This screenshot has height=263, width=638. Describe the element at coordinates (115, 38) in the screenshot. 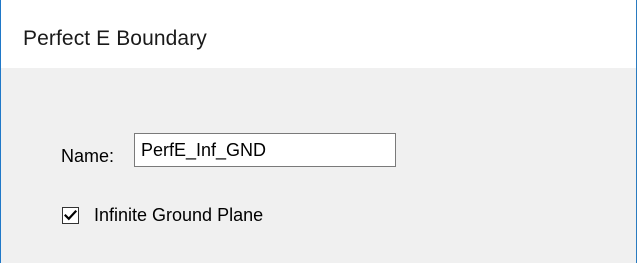

I see `dialog-title: Perfect E Boundary` at that location.